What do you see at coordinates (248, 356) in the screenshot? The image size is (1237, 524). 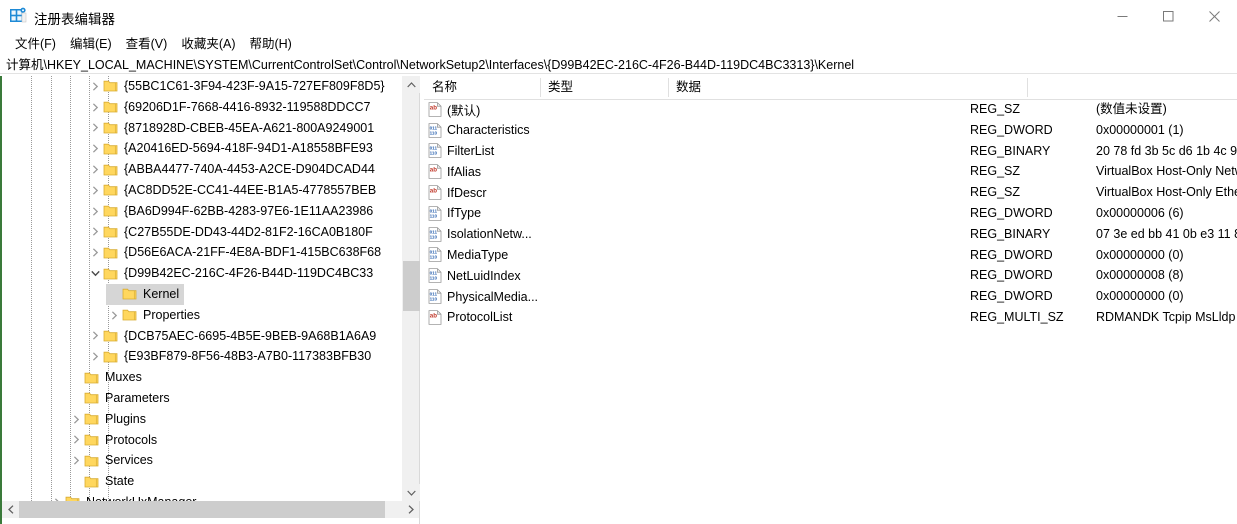 I see `tree-item-label: {E93BF879-8F56-48B3-A7B0-117383BFB30` at bounding box center [248, 356].